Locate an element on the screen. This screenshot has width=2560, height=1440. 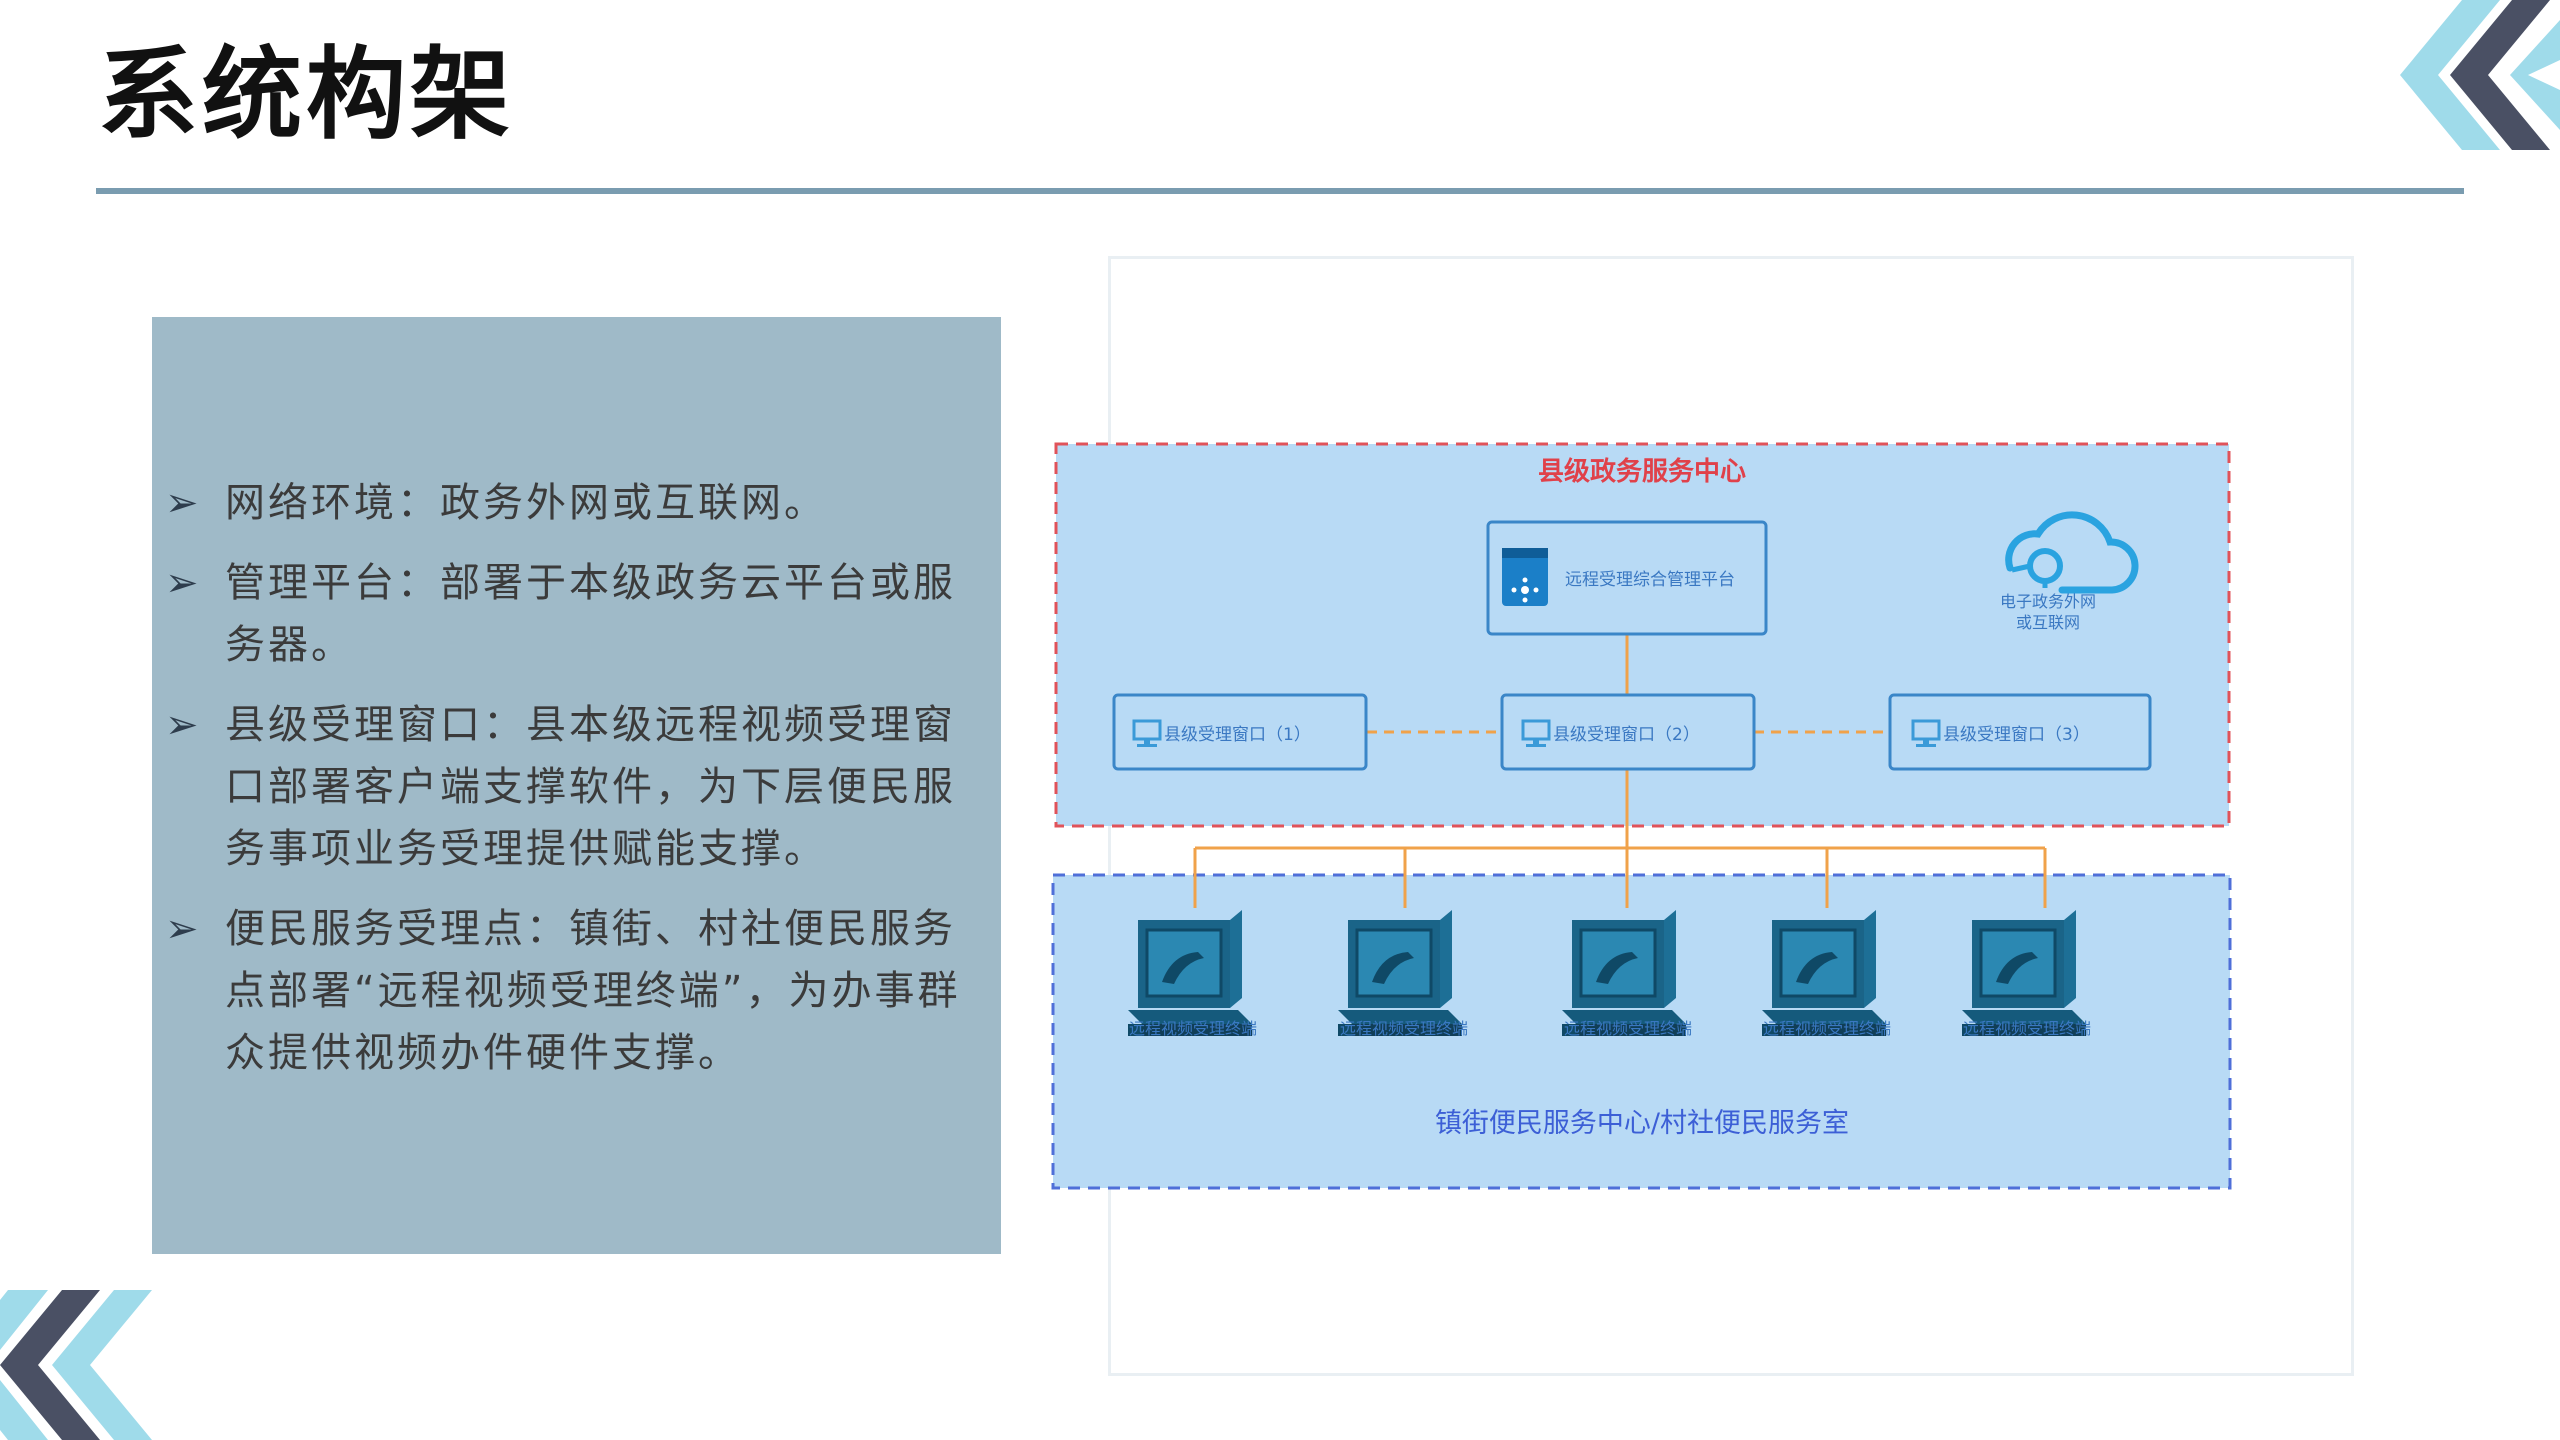
county-window-label: 县级受理窗口（3） is located at coordinates (2016, 735).